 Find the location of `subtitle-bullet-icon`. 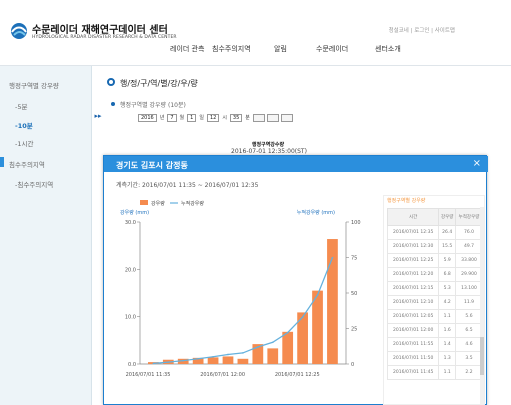

subtitle-bullet-icon is located at coordinates (113, 104).